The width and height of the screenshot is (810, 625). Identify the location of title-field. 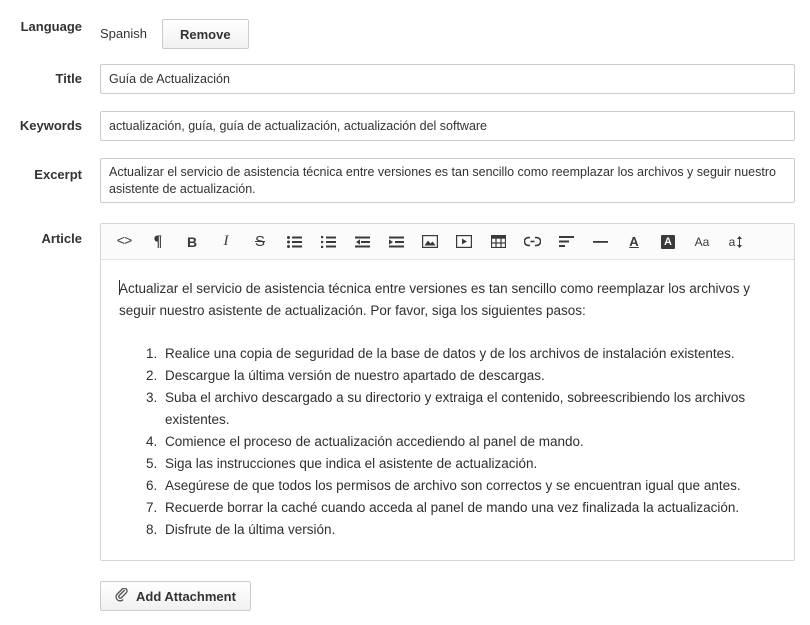
(446, 79).